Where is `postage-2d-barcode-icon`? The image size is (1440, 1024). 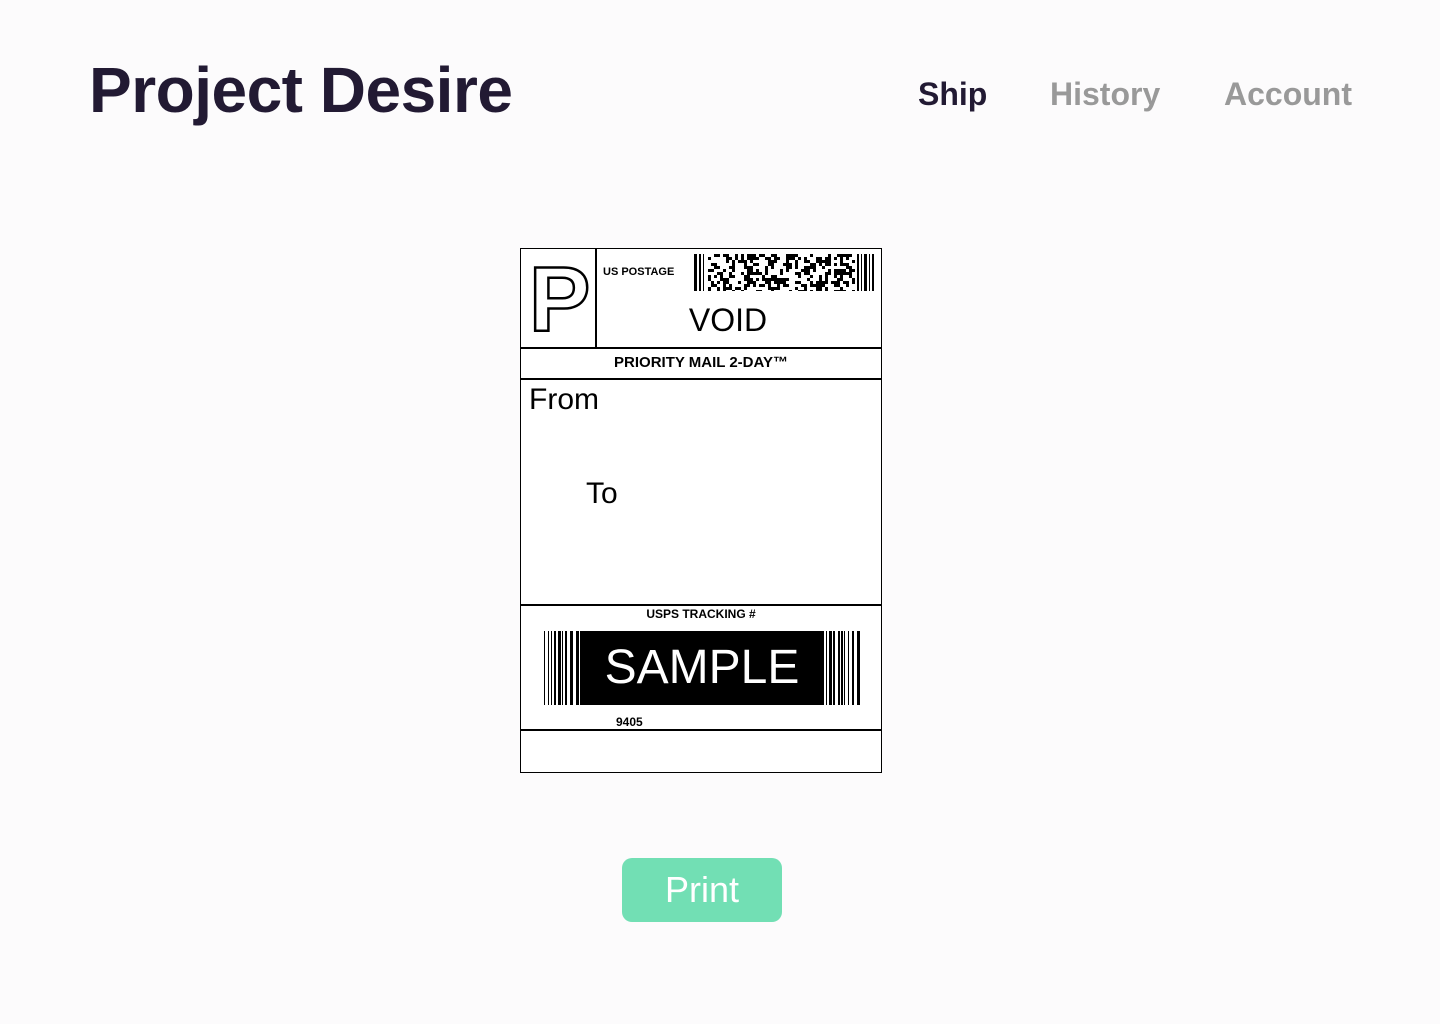
postage-2d-barcode-icon is located at coordinates (784, 272).